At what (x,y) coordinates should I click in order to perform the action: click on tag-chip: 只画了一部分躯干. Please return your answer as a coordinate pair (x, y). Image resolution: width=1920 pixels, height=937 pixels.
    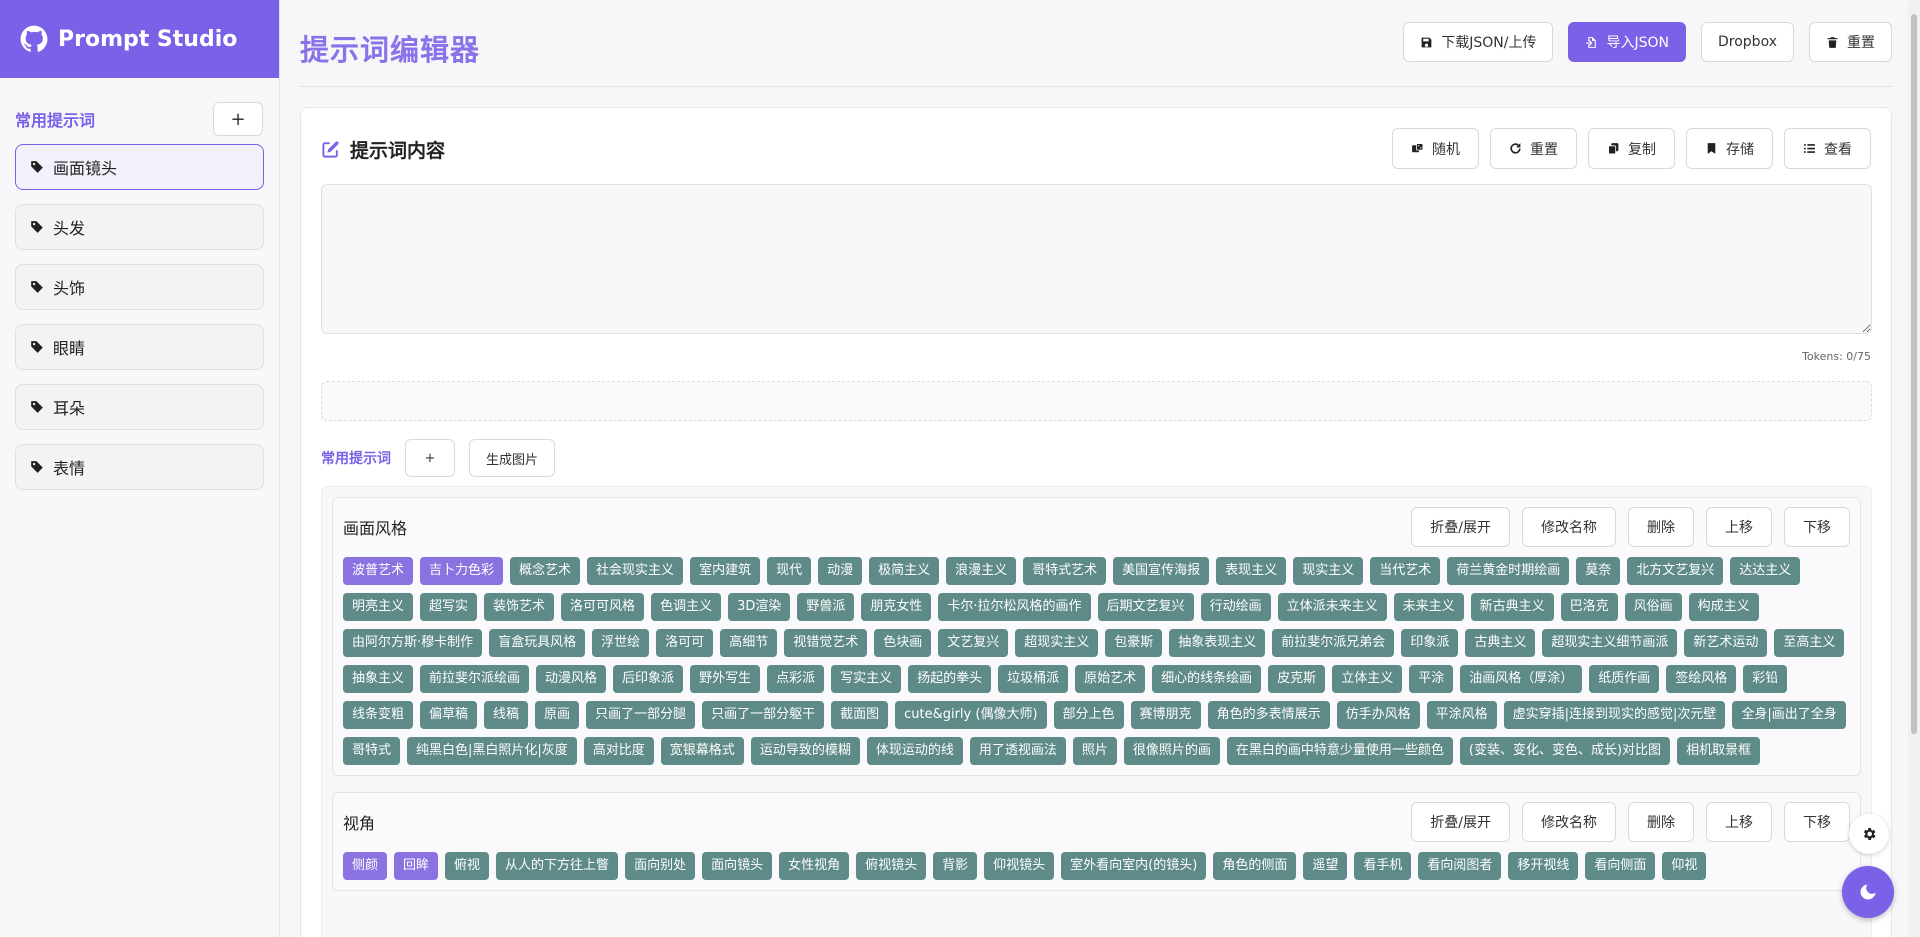
    Looking at the image, I should click on (763, 715).